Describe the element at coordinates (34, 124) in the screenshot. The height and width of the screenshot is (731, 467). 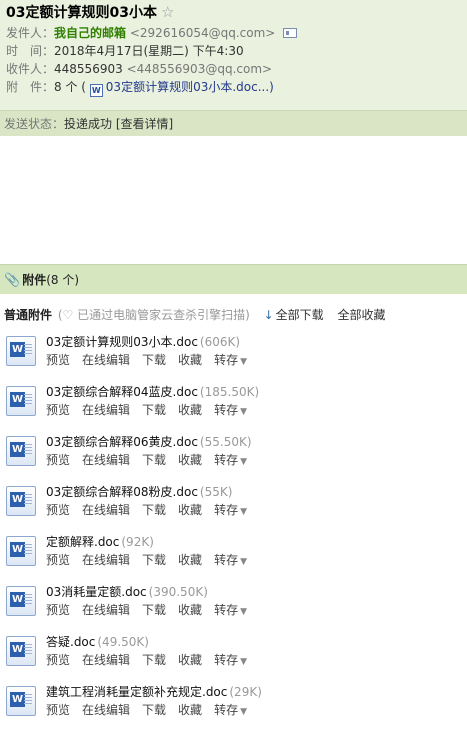
I see `send-status-label: 发送状态：` at that location.